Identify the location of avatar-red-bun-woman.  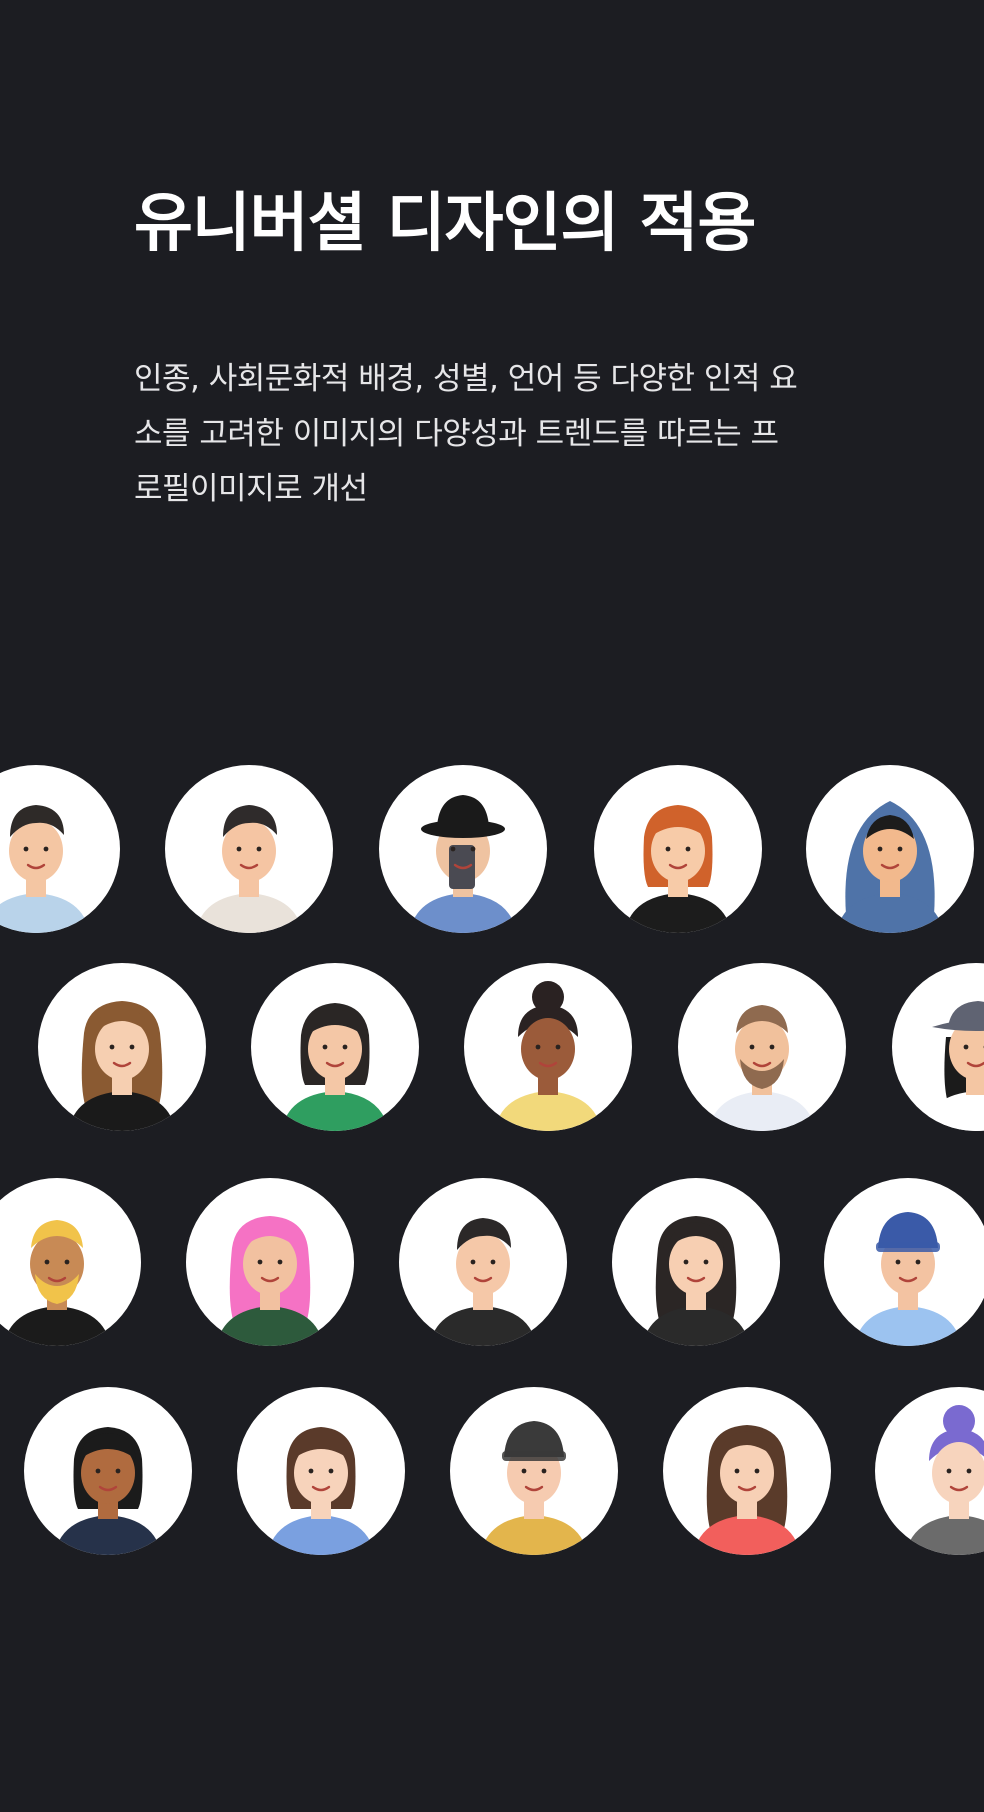
(678, 849).